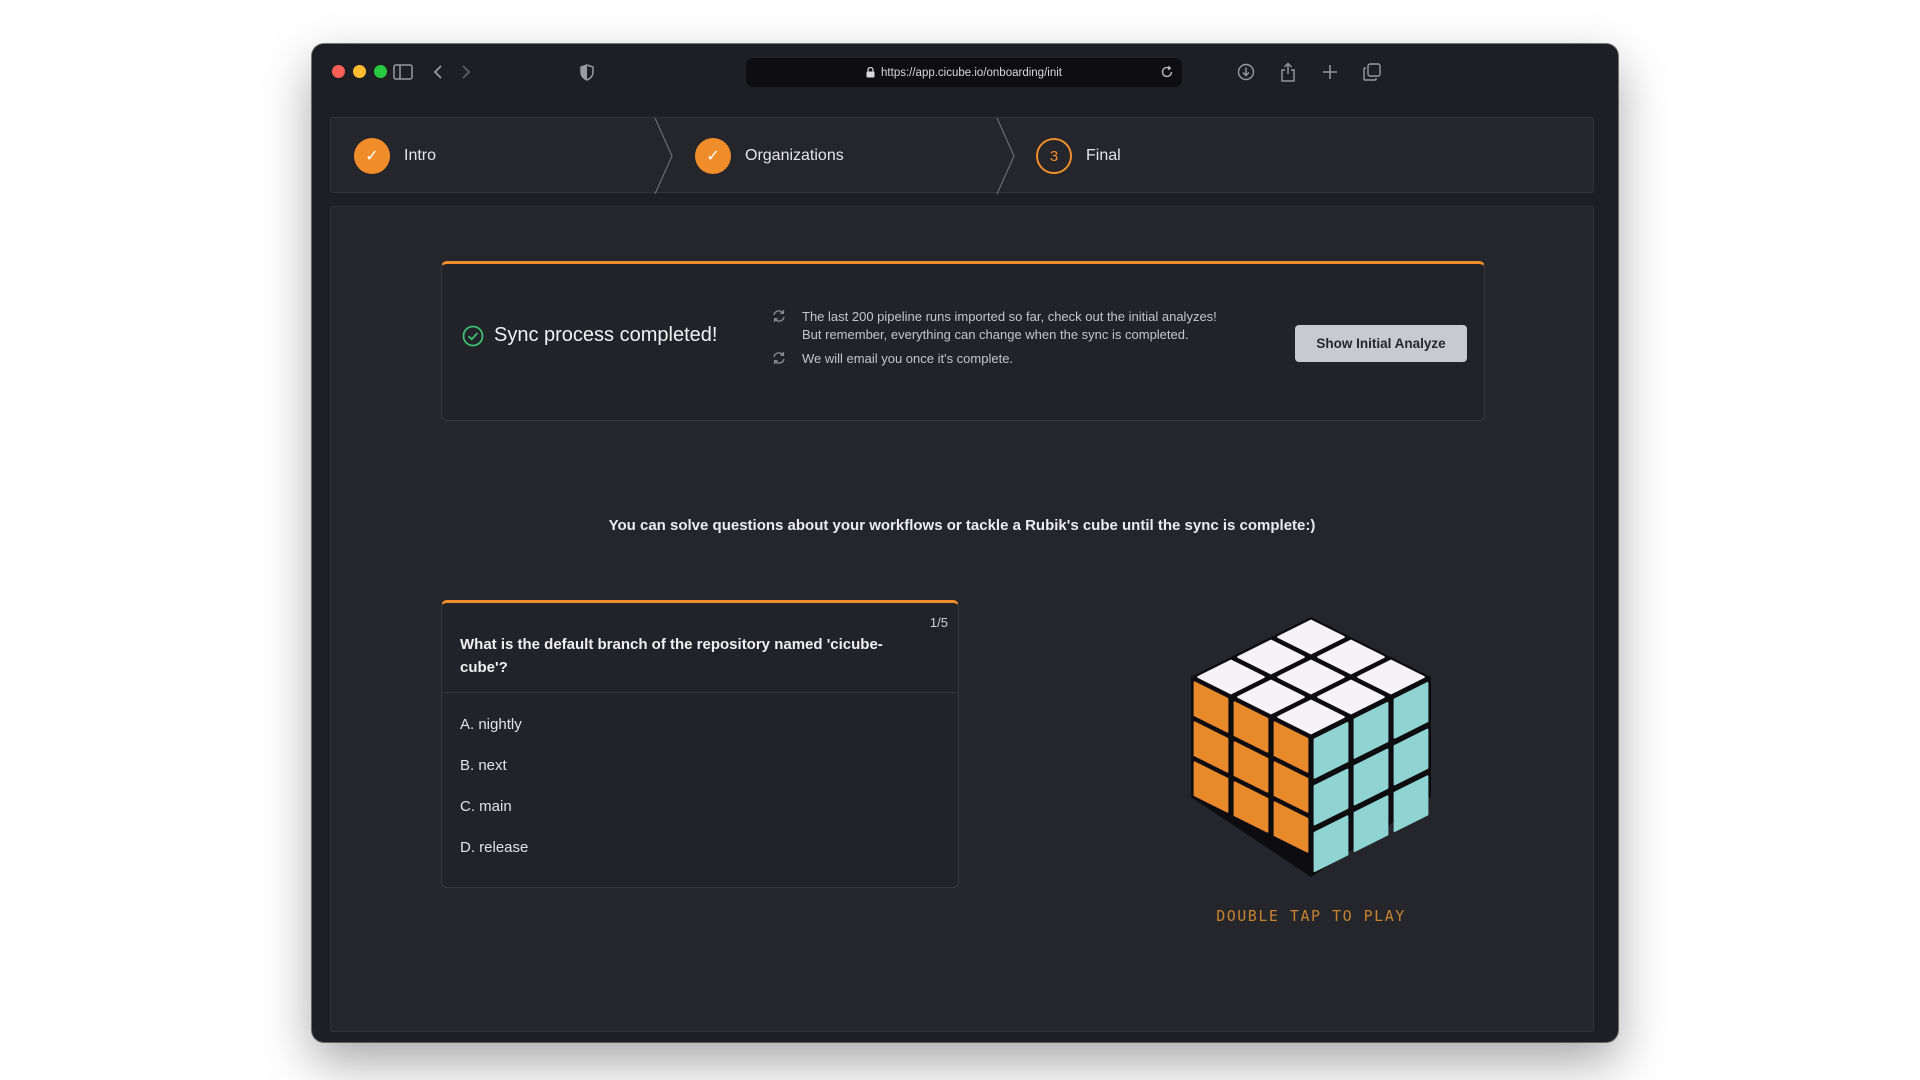 The image size is (1920, 1080). I want to click on double-tap-to-play-label: DOUBLE TAP TO PLAY, so click(1311, 916).